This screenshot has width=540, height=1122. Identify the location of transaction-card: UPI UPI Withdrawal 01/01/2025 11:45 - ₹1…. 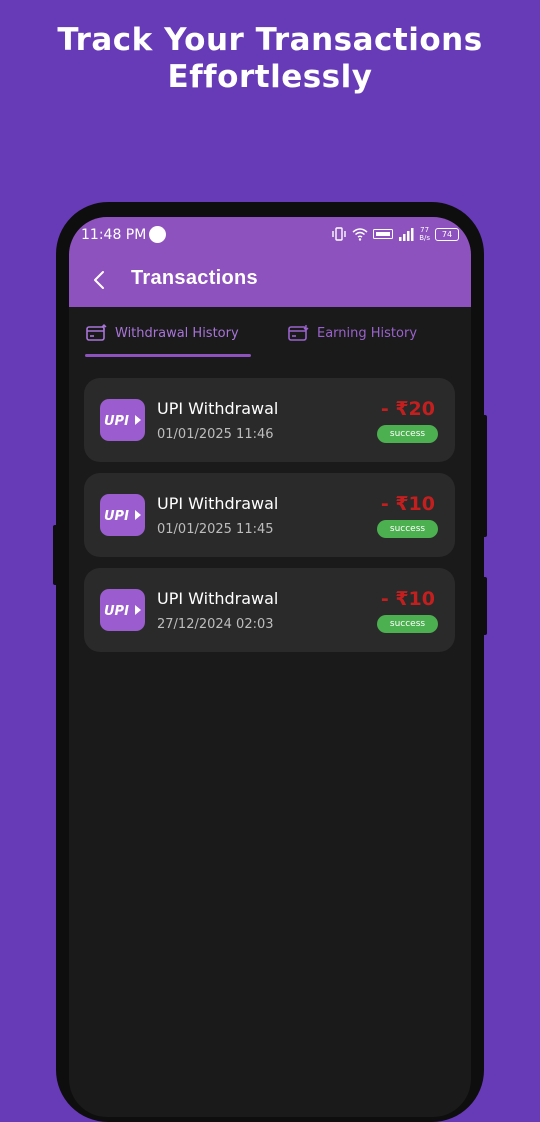
(269, 515).